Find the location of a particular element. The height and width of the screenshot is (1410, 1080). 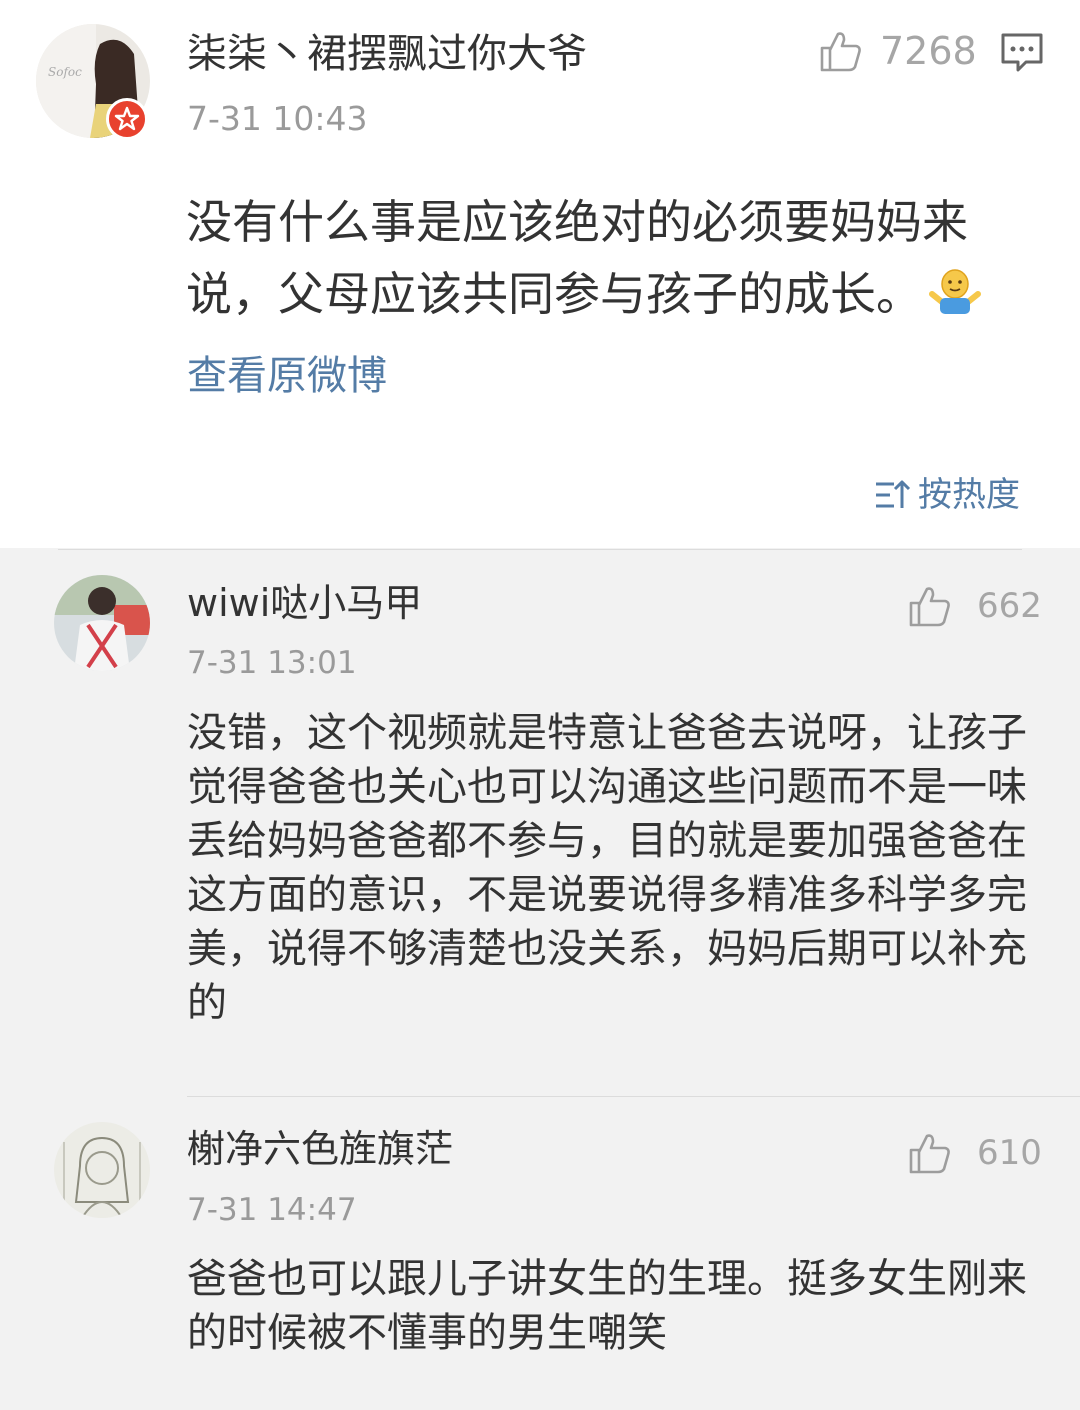

like-button: 662 is located at coordinates (974, 606).